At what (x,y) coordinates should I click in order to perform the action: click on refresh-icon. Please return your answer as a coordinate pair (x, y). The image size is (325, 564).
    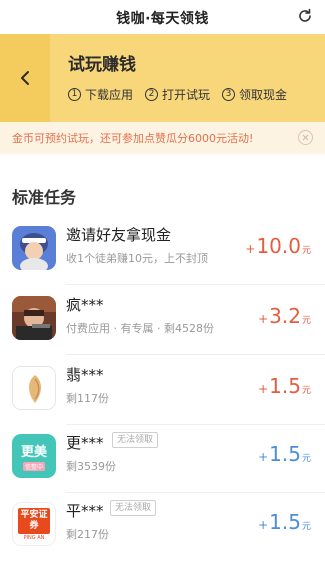
    Looking at the image, I should click on (305, 16).